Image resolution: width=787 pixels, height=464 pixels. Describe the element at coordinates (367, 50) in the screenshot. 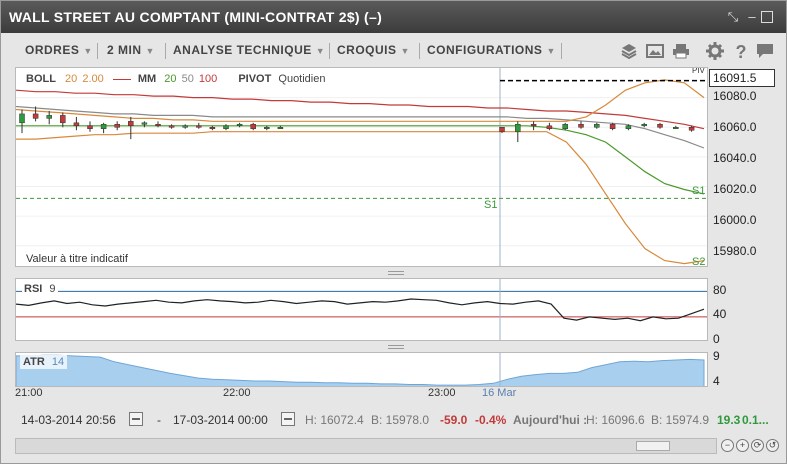

I see `menu-label: CROQUIS` at that location.